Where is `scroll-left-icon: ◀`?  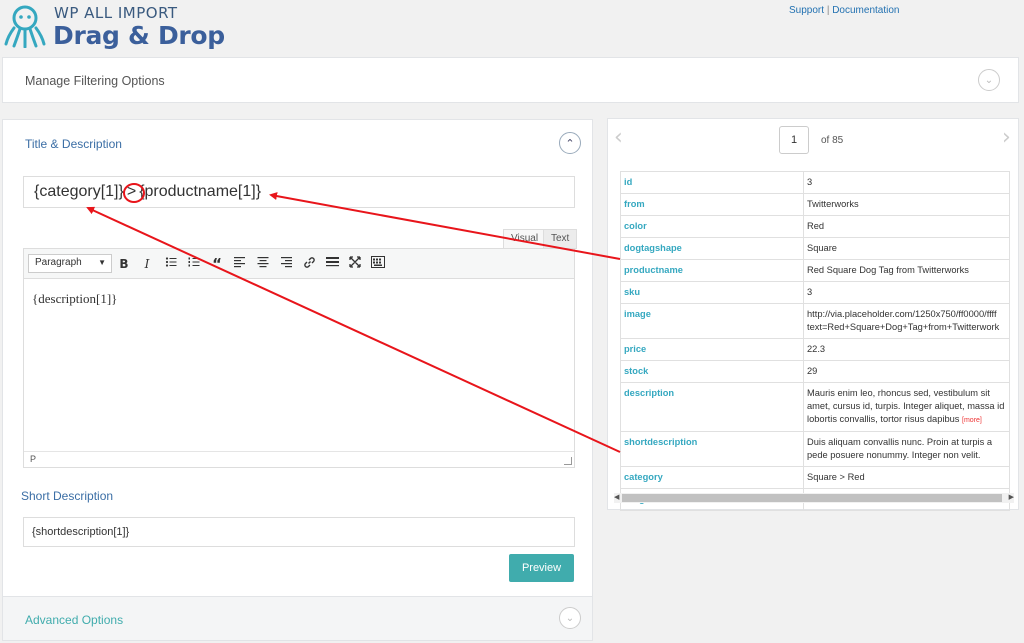
scroll-left-icon: ◀ is located at coordinates (616, 498).